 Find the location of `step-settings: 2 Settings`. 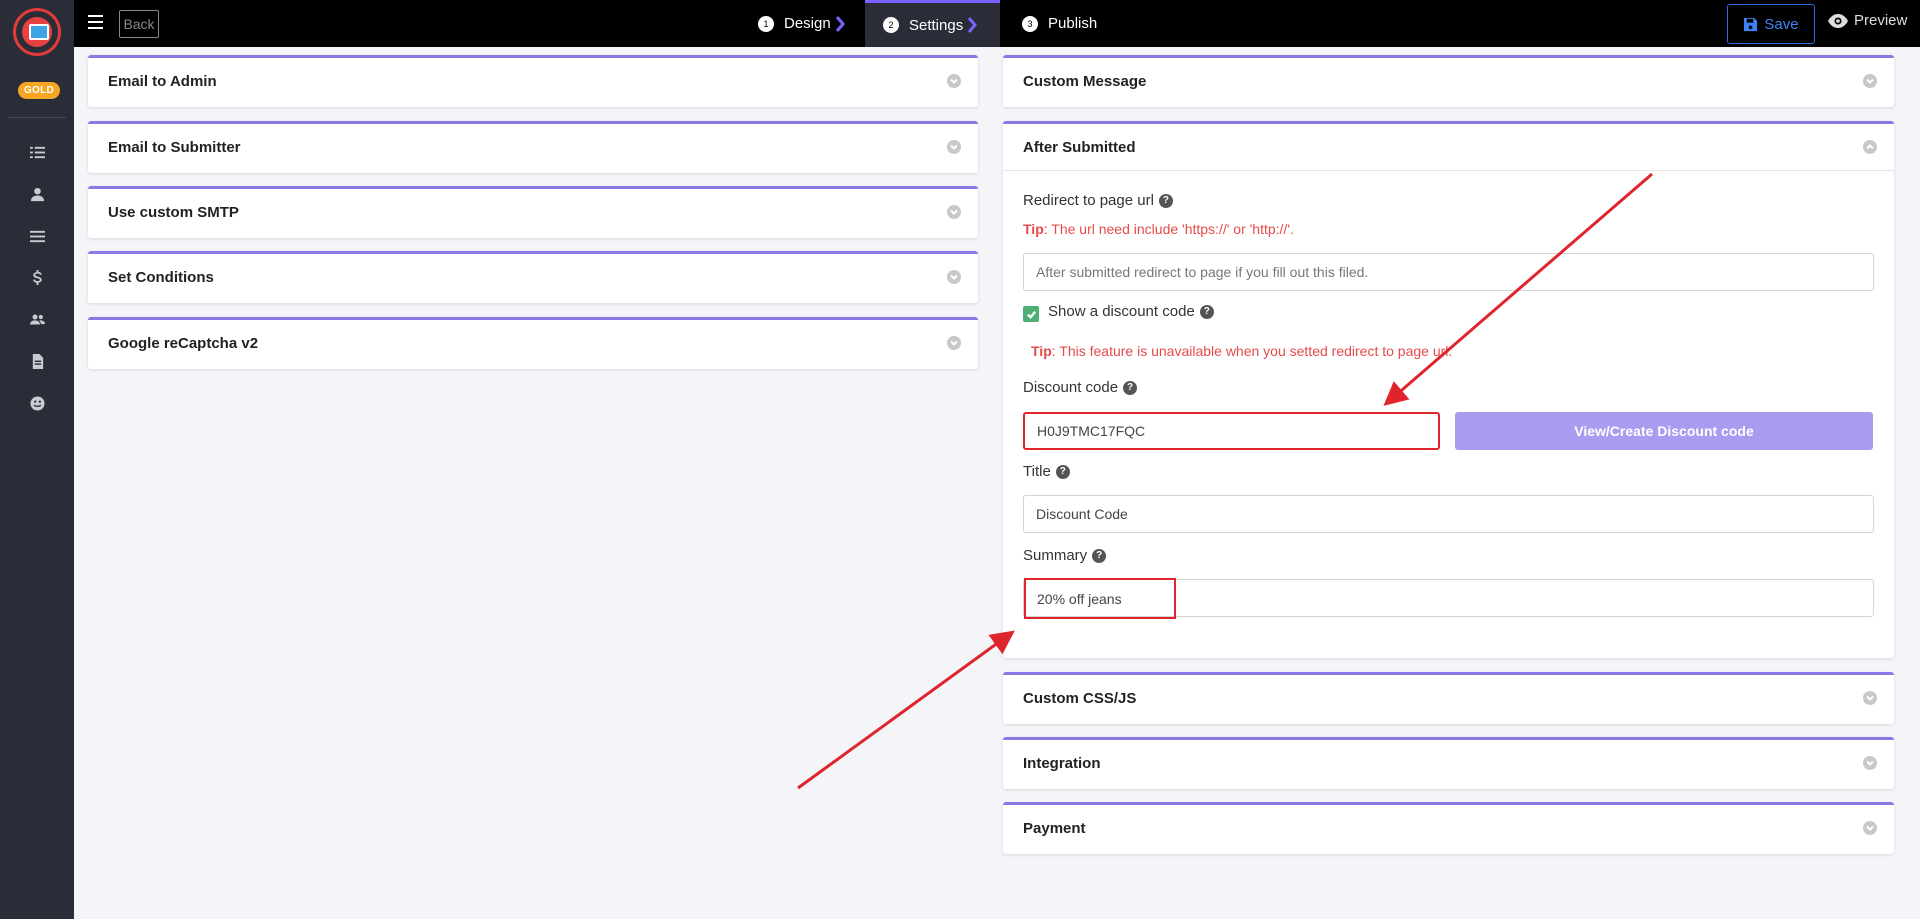

step-settings: 2 Settings is located at coordinates (932, 23).